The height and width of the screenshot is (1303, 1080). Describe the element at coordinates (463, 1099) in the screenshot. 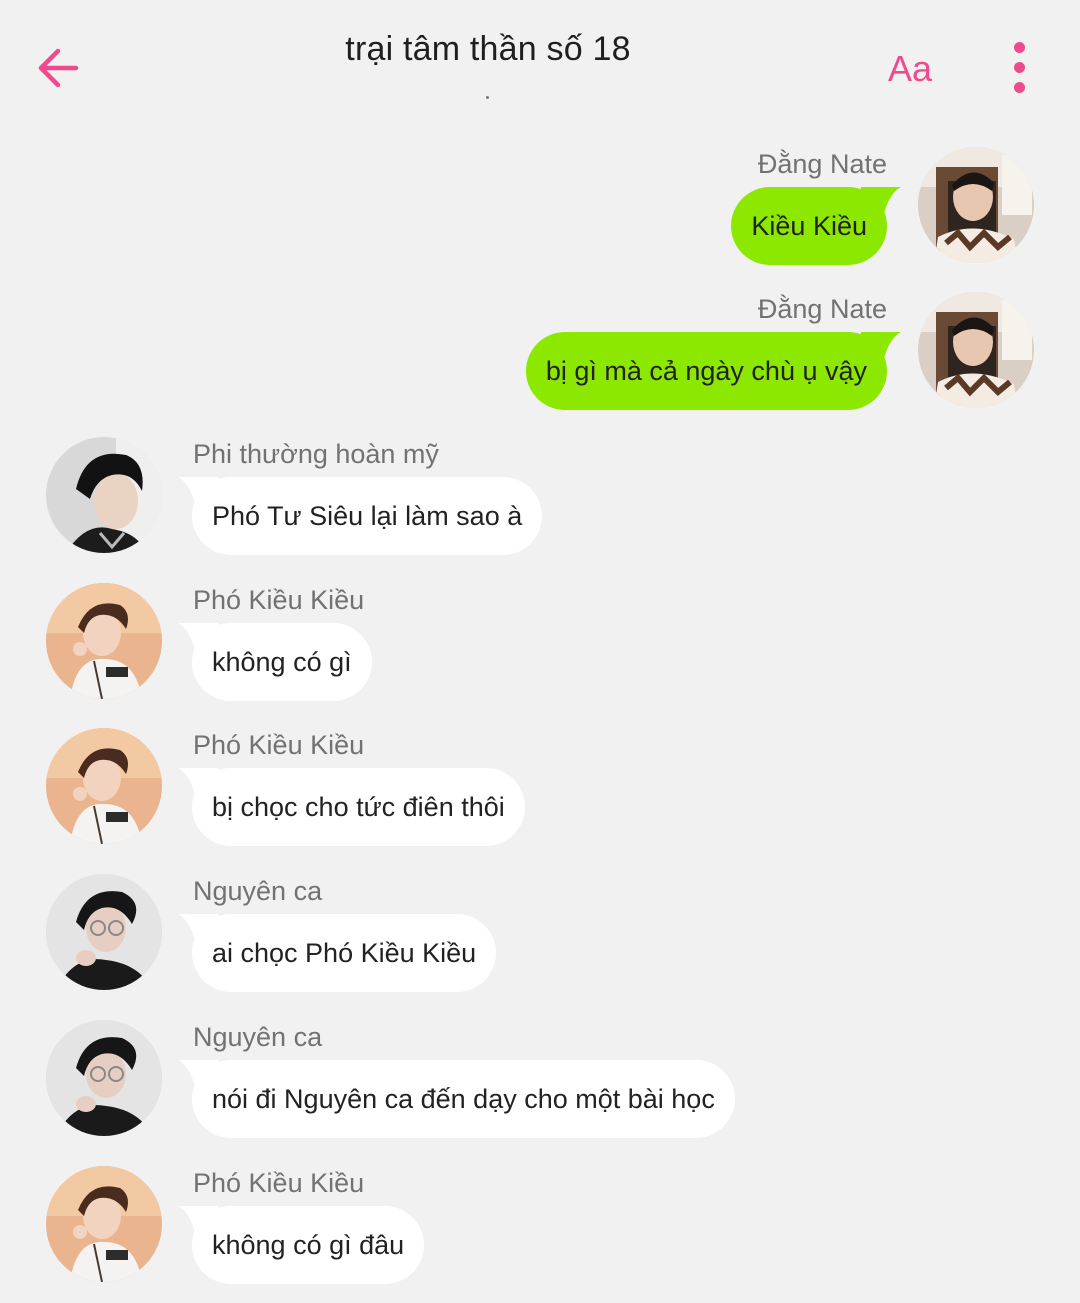

I see `message-text: nói đi Nguyên ca đến dạy cho một bài học` at that location.